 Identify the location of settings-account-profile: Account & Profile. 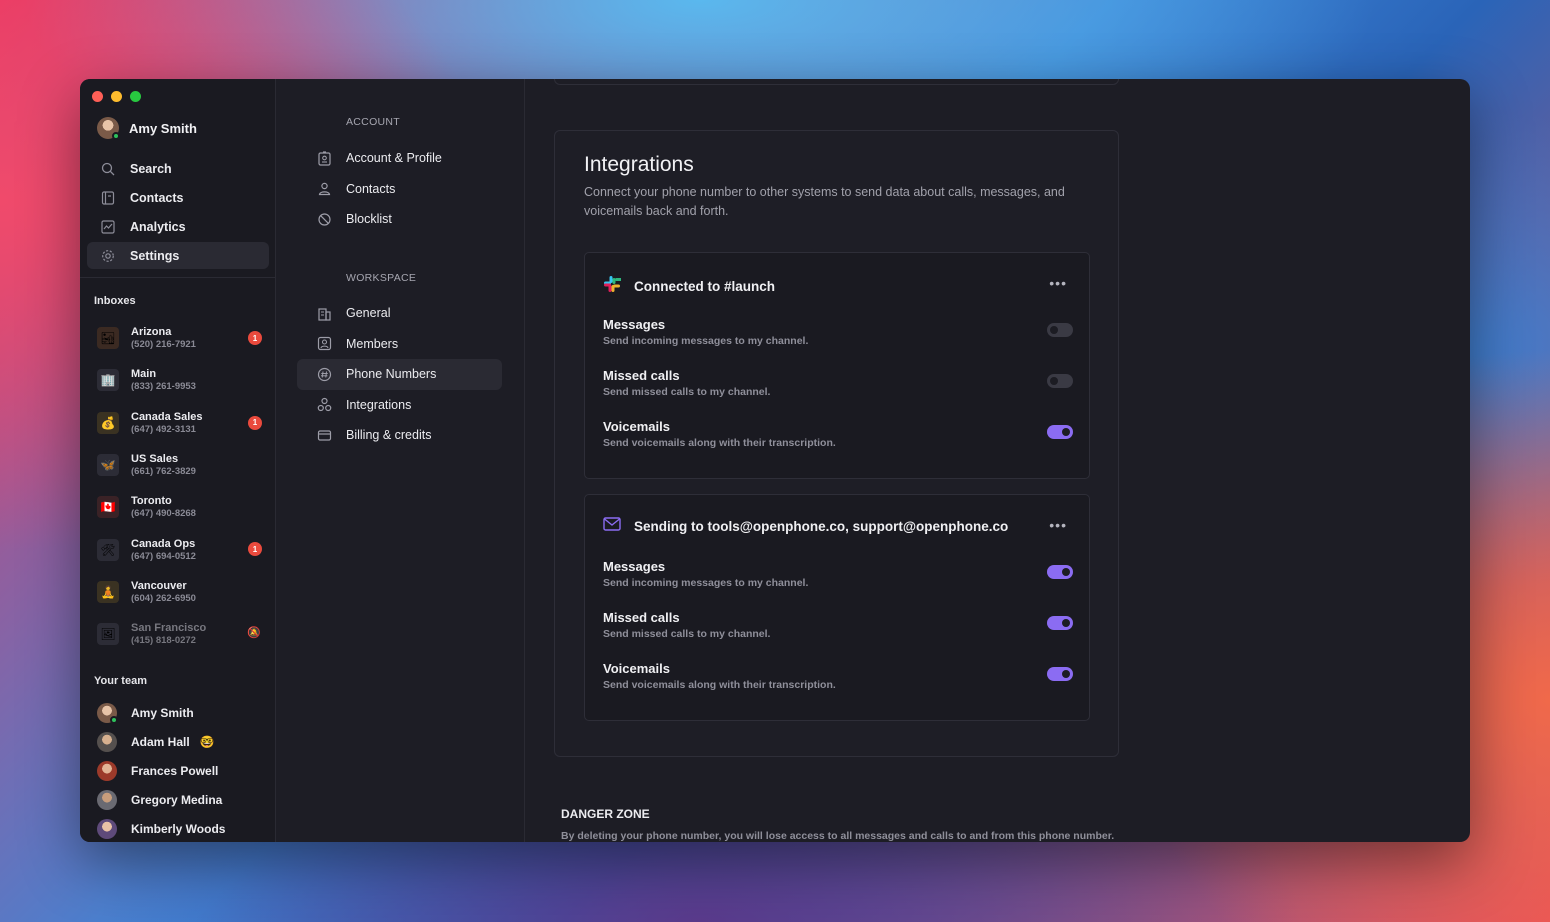
(399, 158).